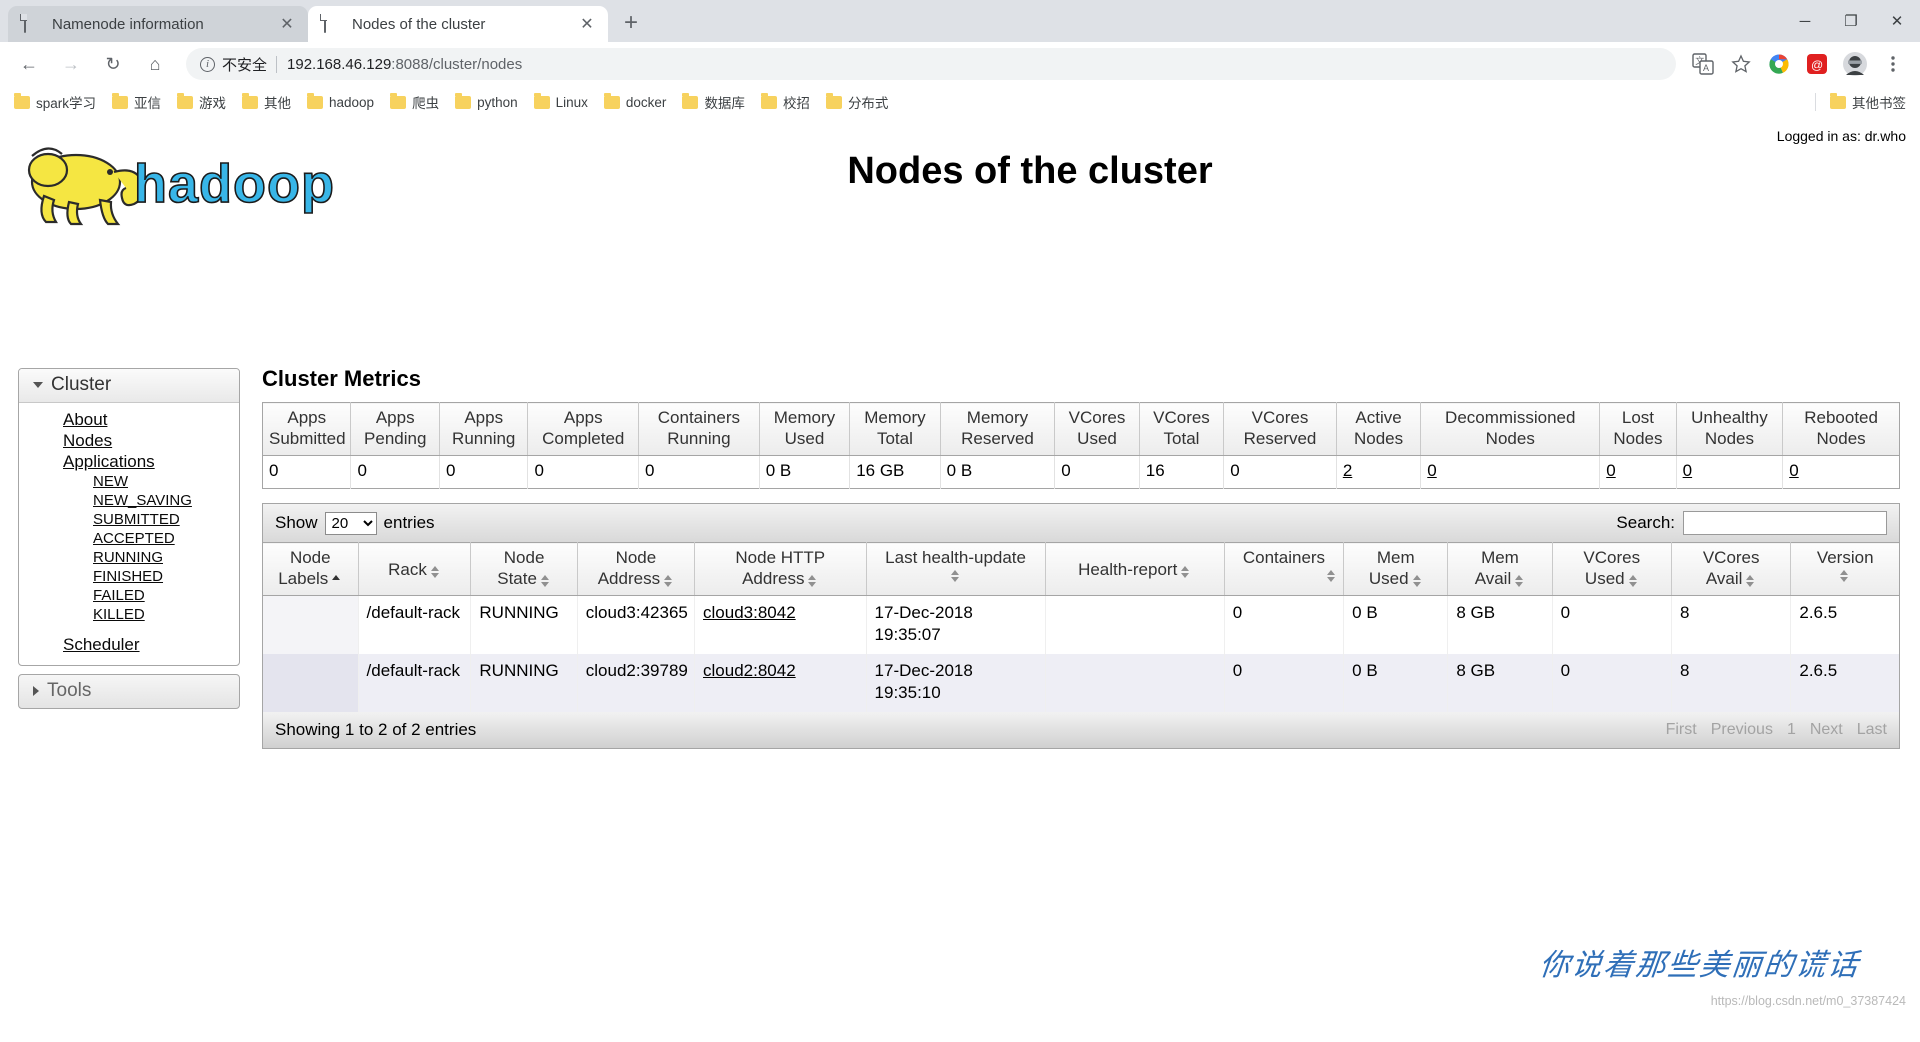  I want to click on sidebar-cluster-header: Cluster, so click(129, 386).